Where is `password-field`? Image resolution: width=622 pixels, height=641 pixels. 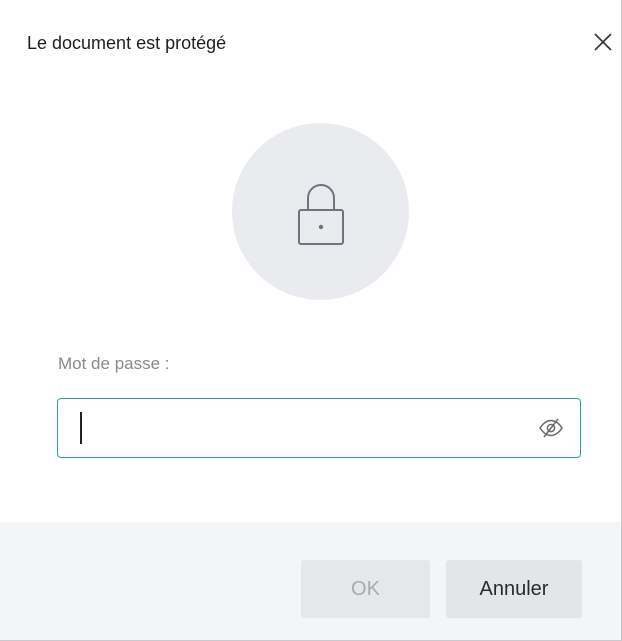
password-field is located at coordinates (319, 428).